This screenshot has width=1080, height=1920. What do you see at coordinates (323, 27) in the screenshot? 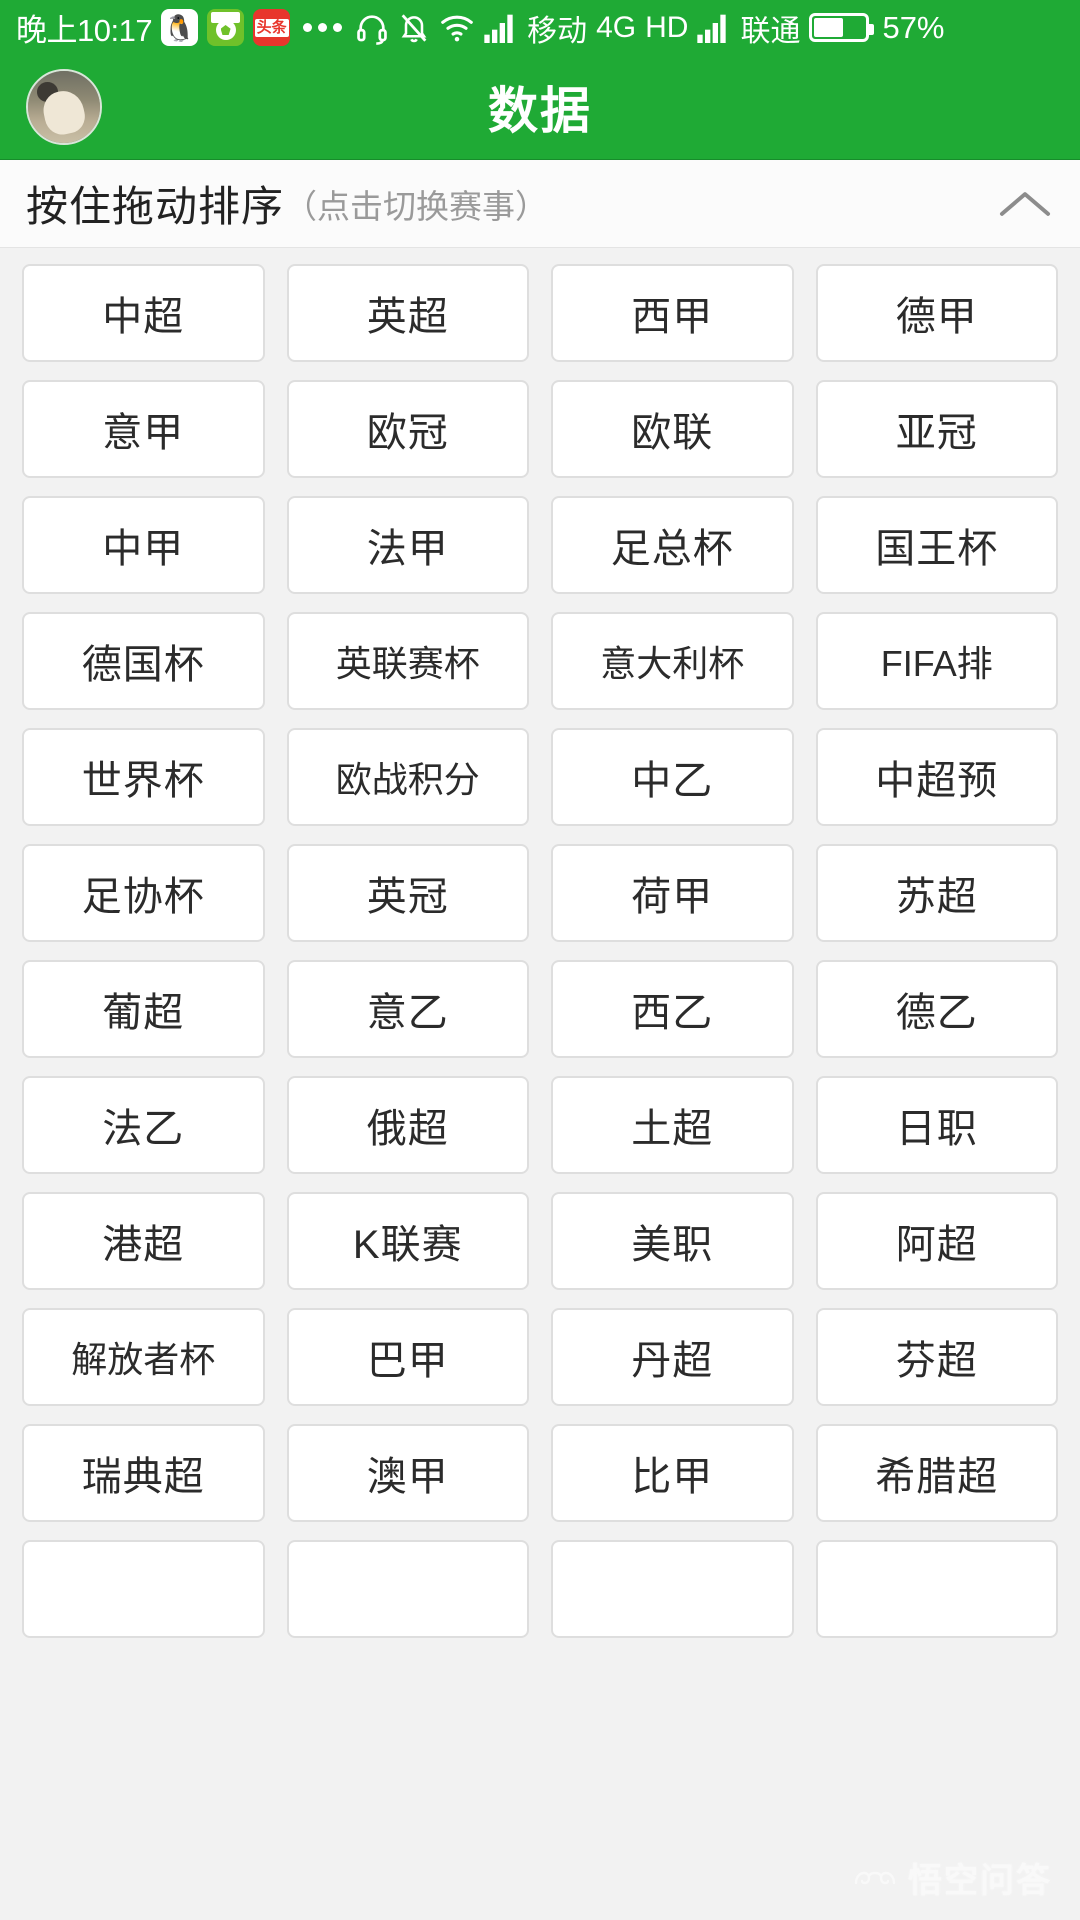
I see `more-icon` at bounding box center [323, 27].